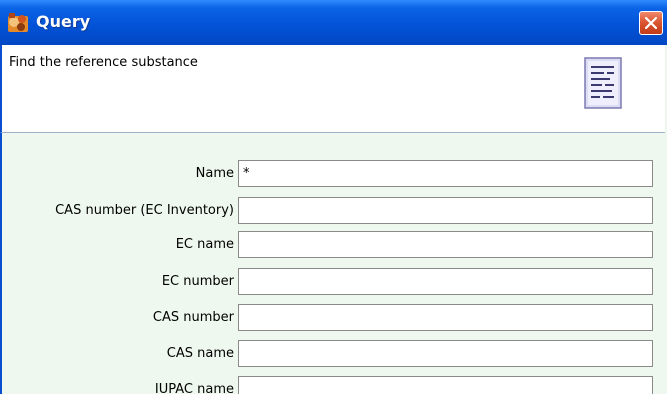 Image resolution: width=667 pixels, height=394 pixels. I want to click on form-row-name: Name, so click(334, 173).